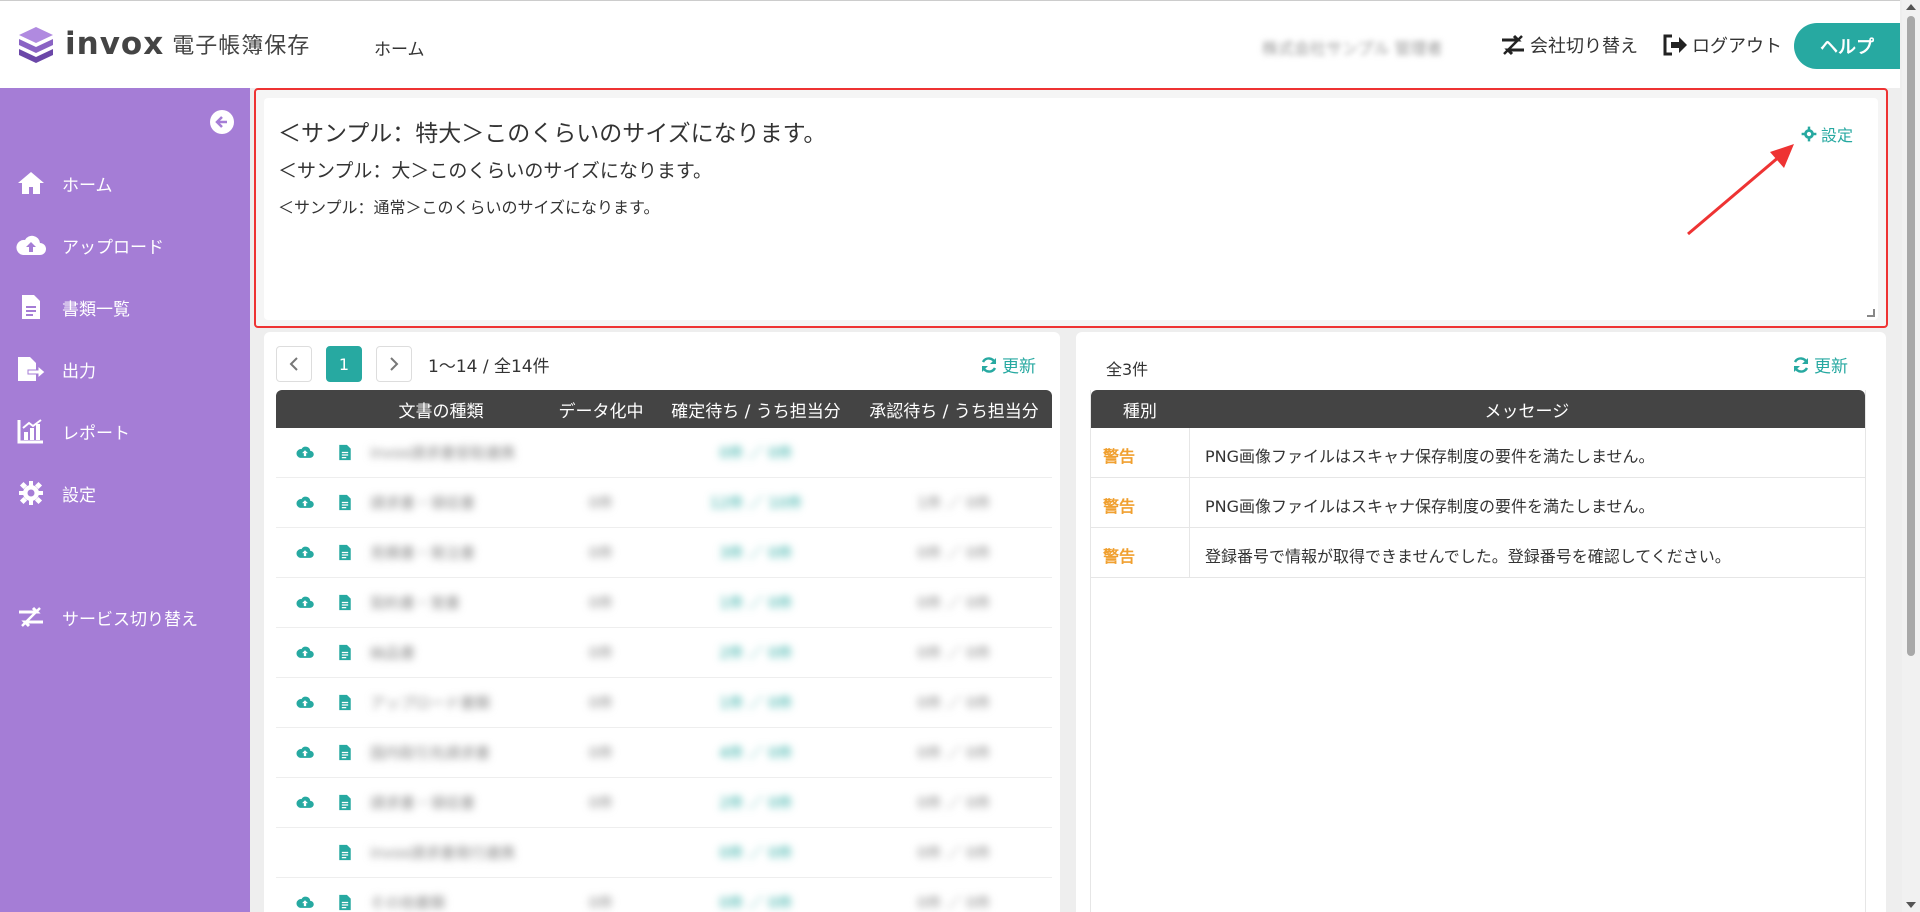 This screenshot has width=1920, height=912. I want to click on document-type-name: 見積書・発注書, so click(411, 552).